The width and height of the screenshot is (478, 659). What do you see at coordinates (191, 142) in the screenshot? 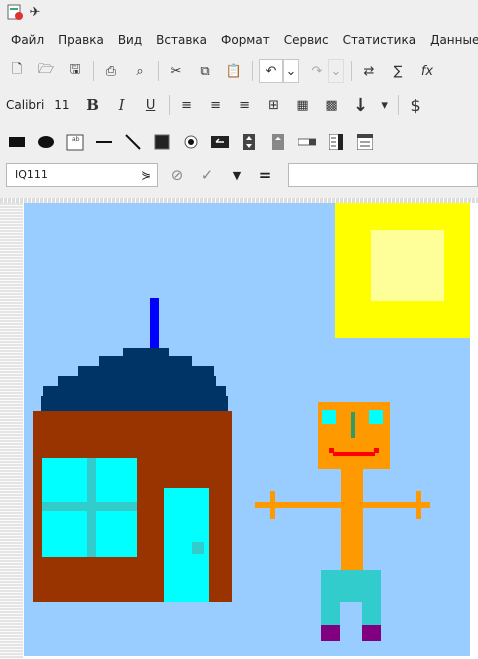
I see `radio-icon` at bounding box center [191, 142].